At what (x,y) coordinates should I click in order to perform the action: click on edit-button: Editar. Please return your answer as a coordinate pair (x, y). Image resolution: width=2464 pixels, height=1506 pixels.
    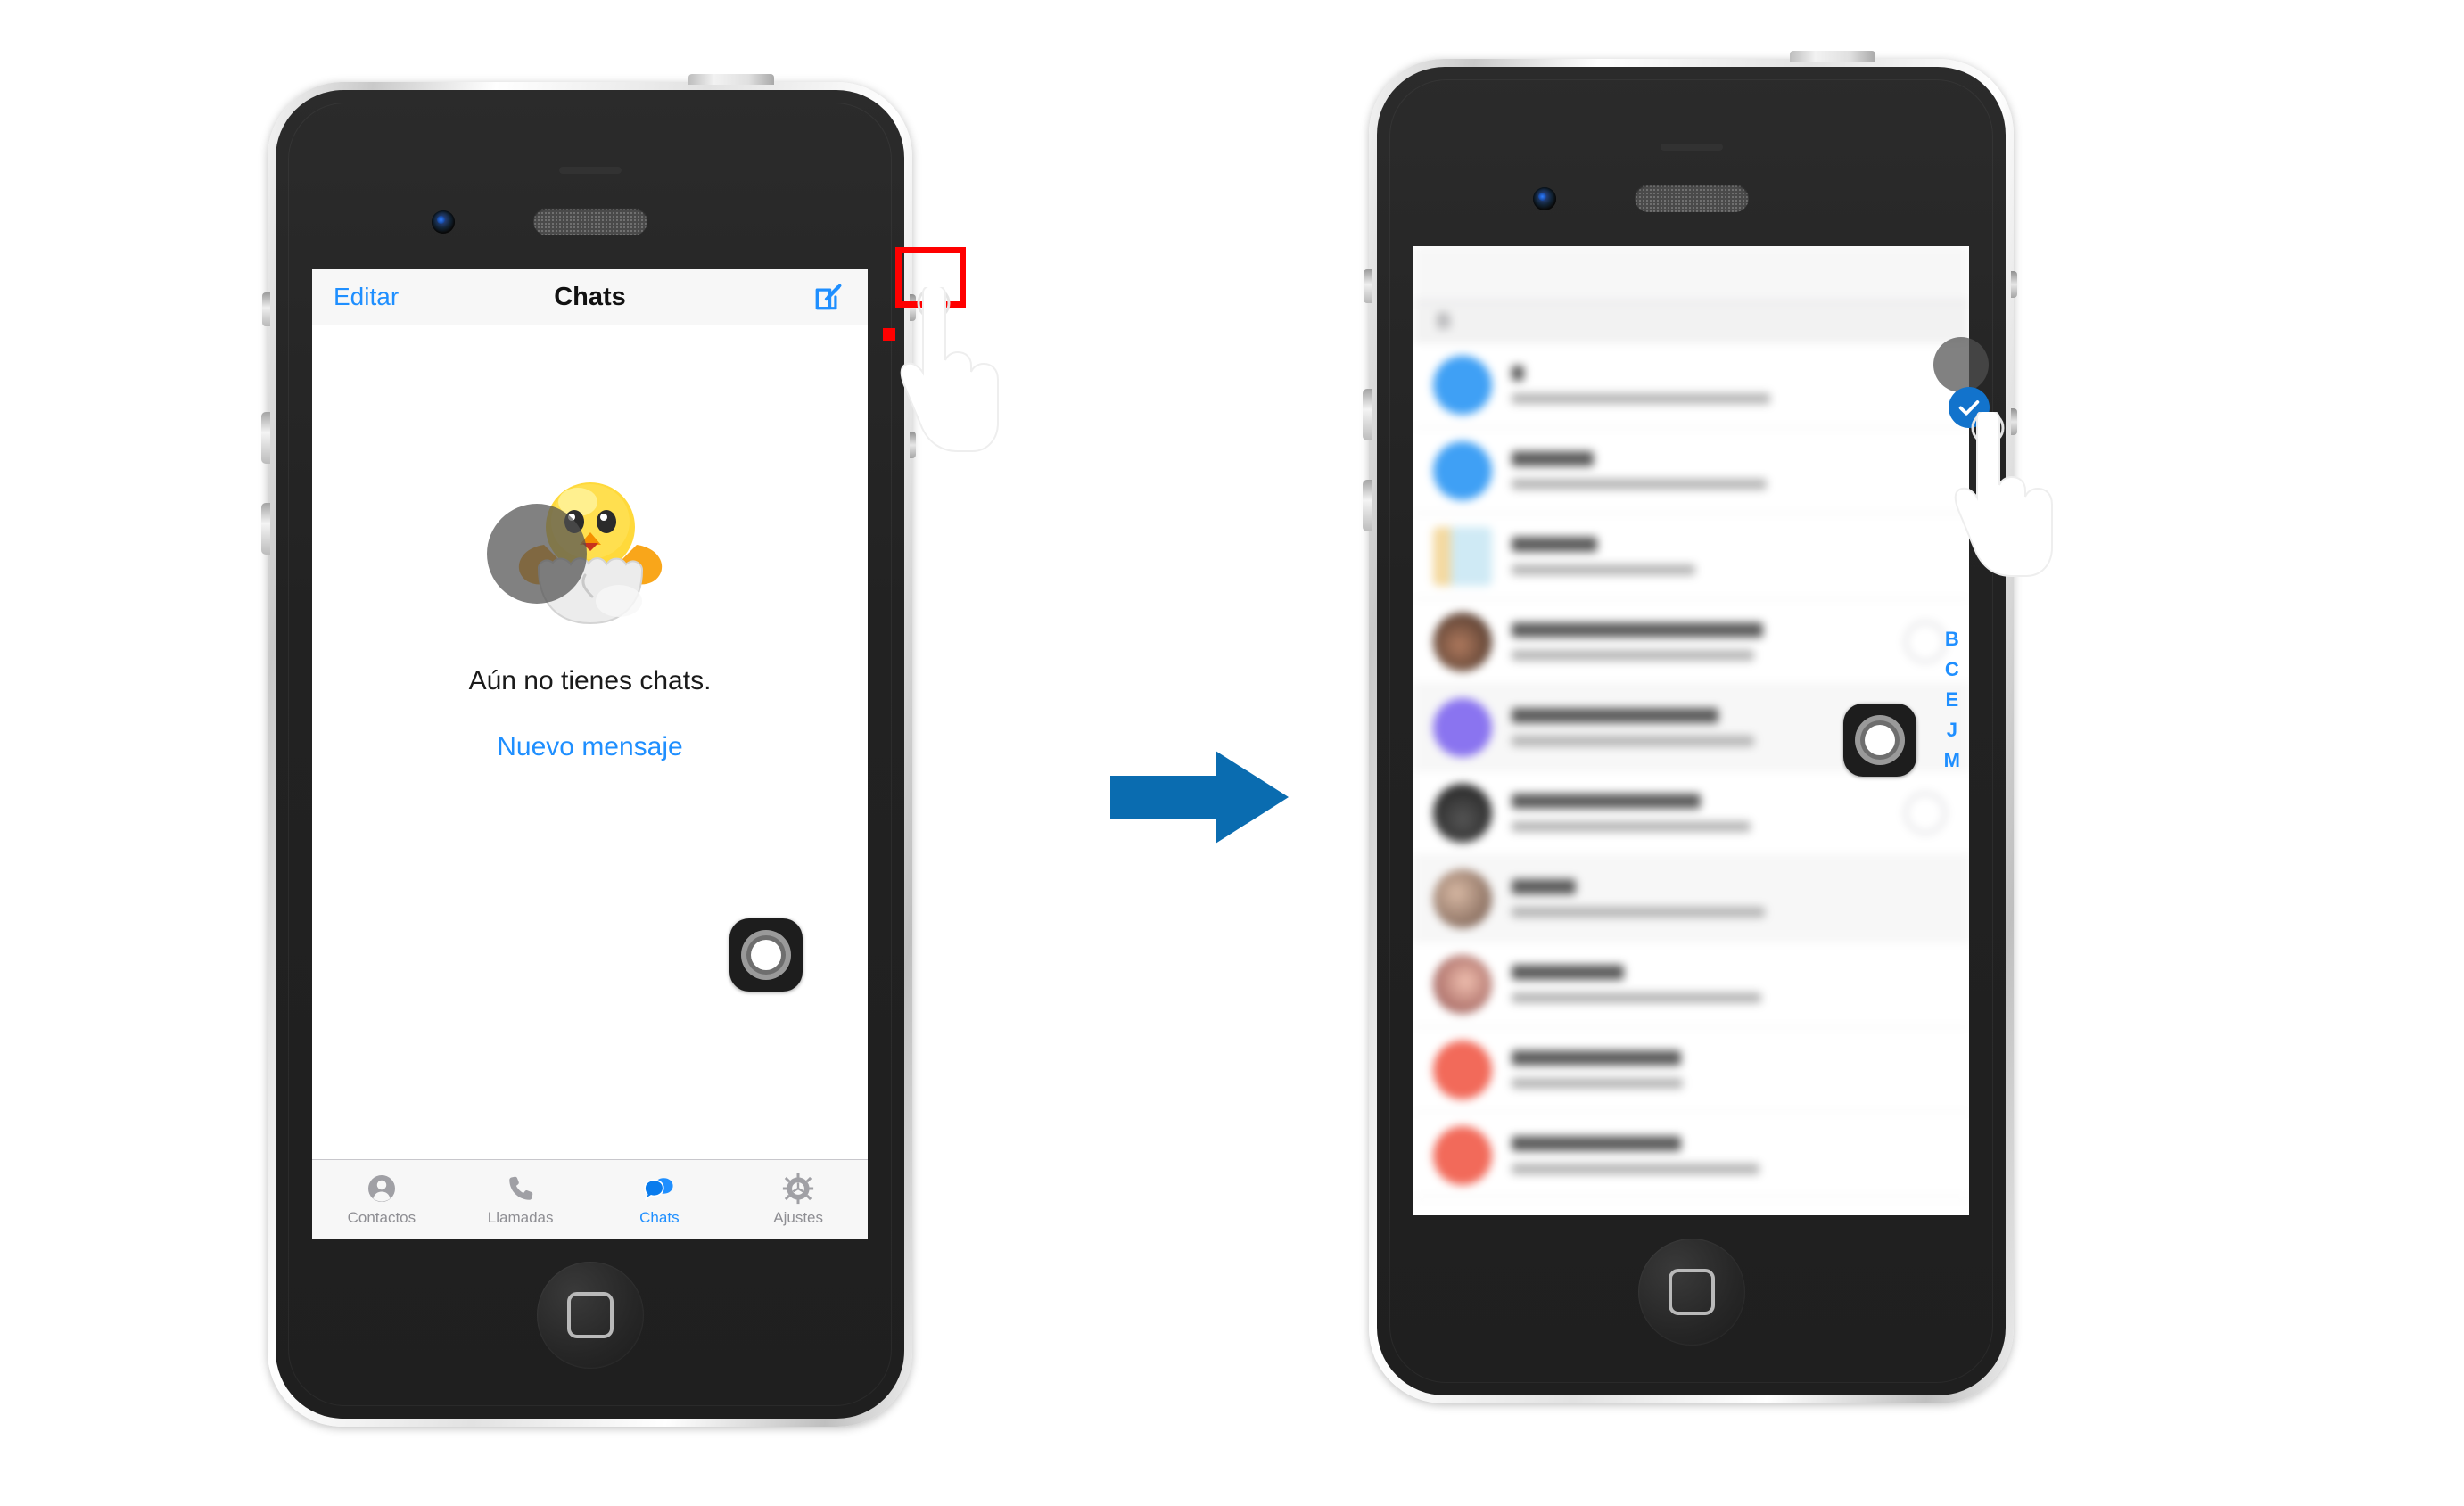
    Looking at the image, I should click on (366, 297).